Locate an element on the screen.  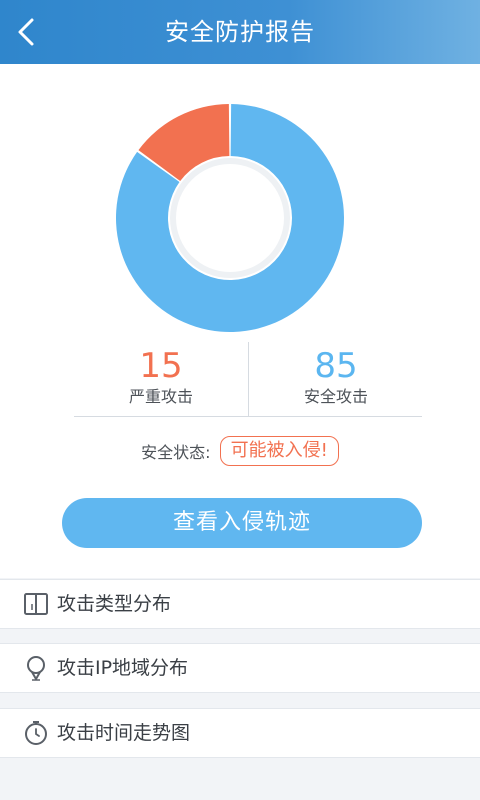
menu-item-attack-time-trend: 攻击时间走势图 is located at coordinates (240, 733).